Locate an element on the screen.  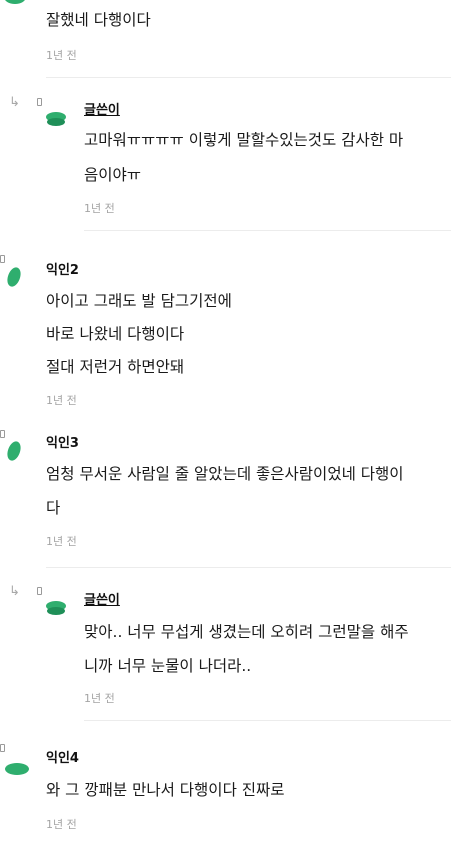
comment-author: 익인4 is located at coordinates (62, 756).